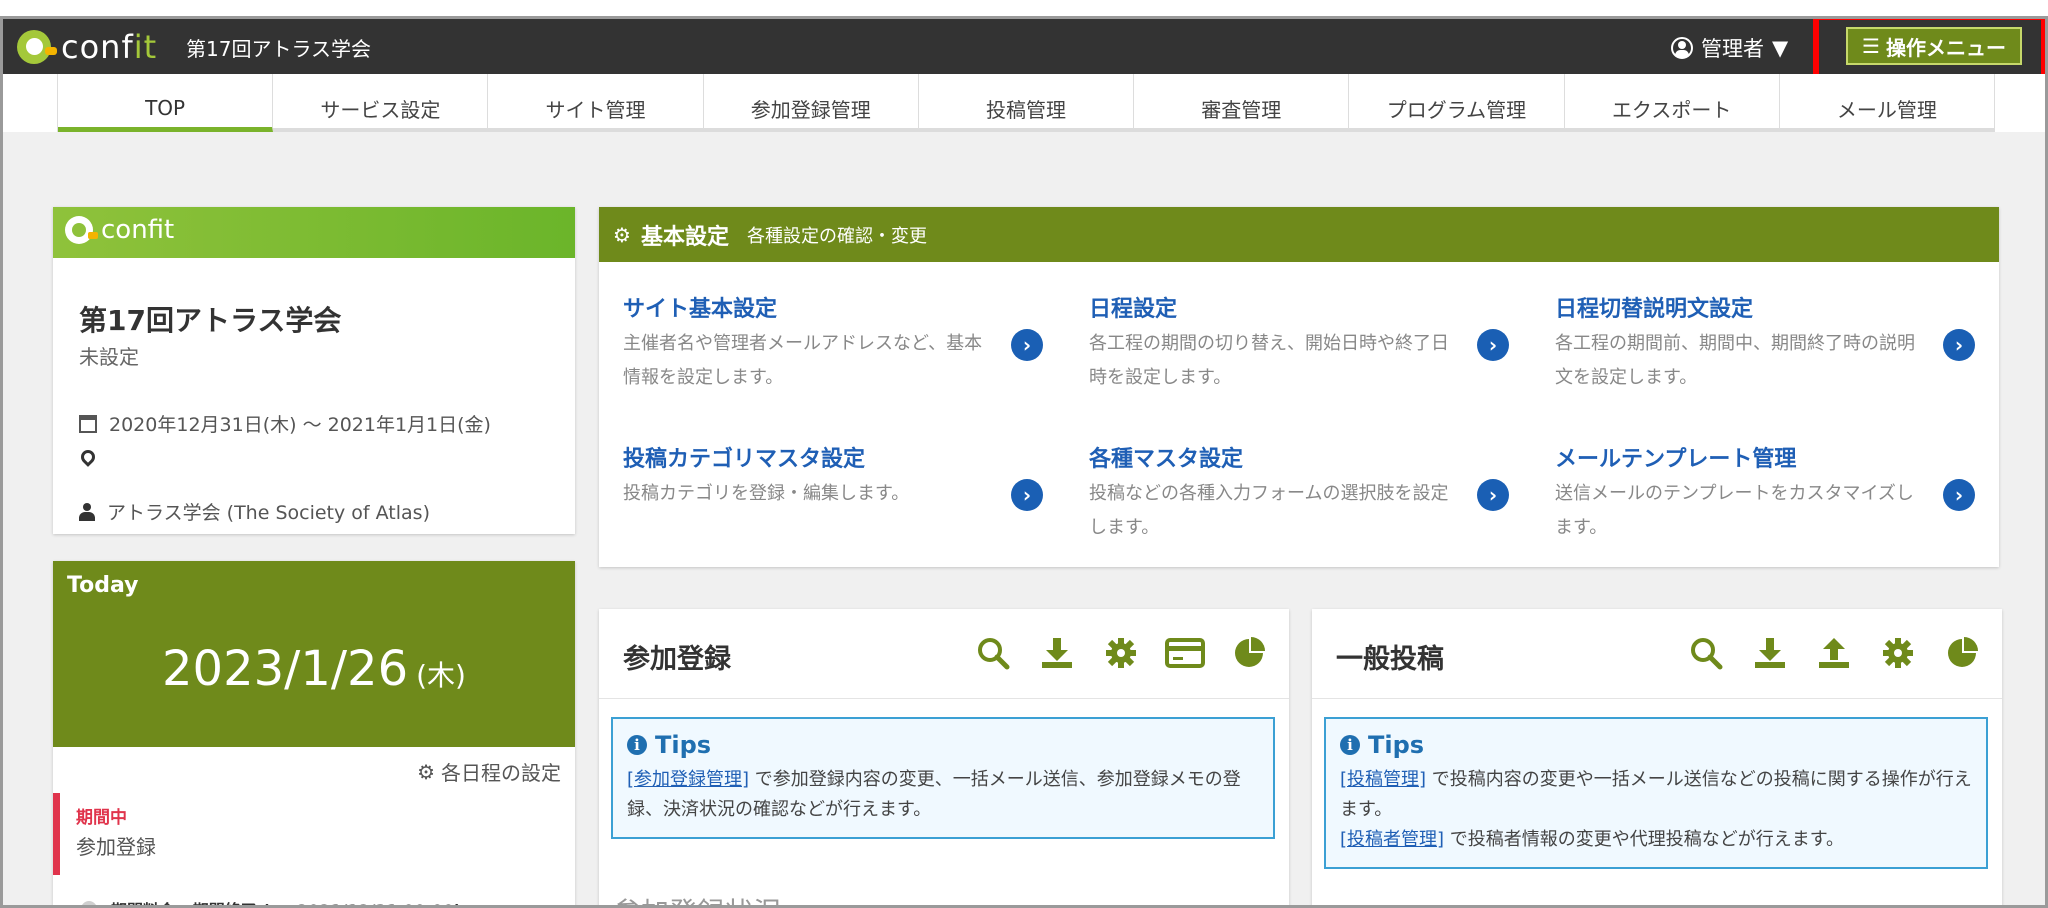 Image resolution: width=2048 pixels, height=908 pixels. Describe the element at coordinates (79, 230) in the screenshot. I see `logo-mark-icon` at that location.